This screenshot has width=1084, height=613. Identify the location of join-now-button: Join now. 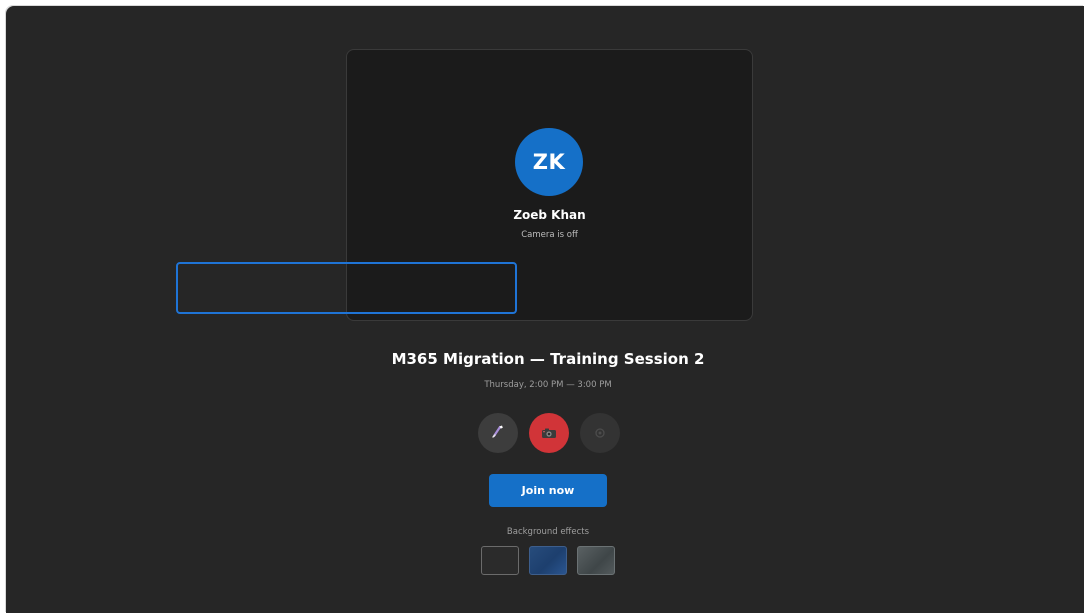
(548, 490).